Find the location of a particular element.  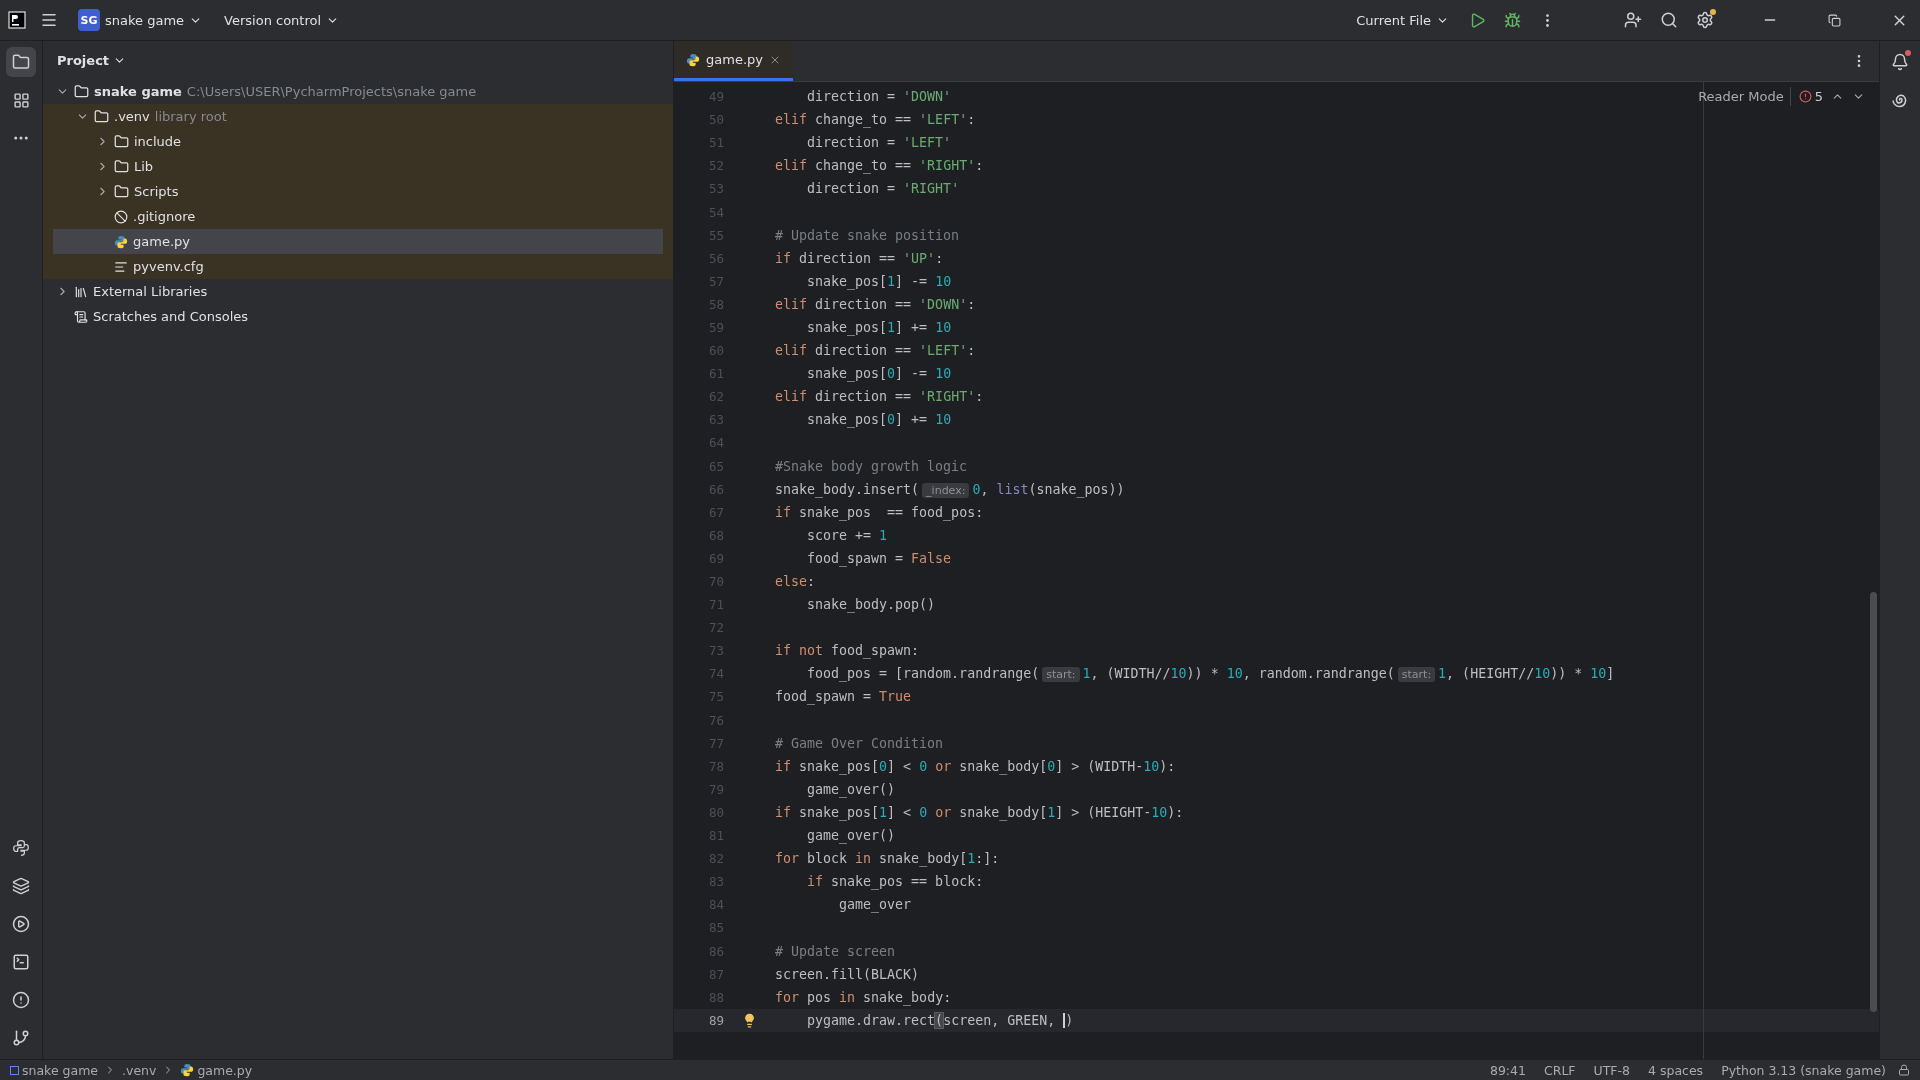

code-line: food_spawn = True is located at coordinates (843, 697).